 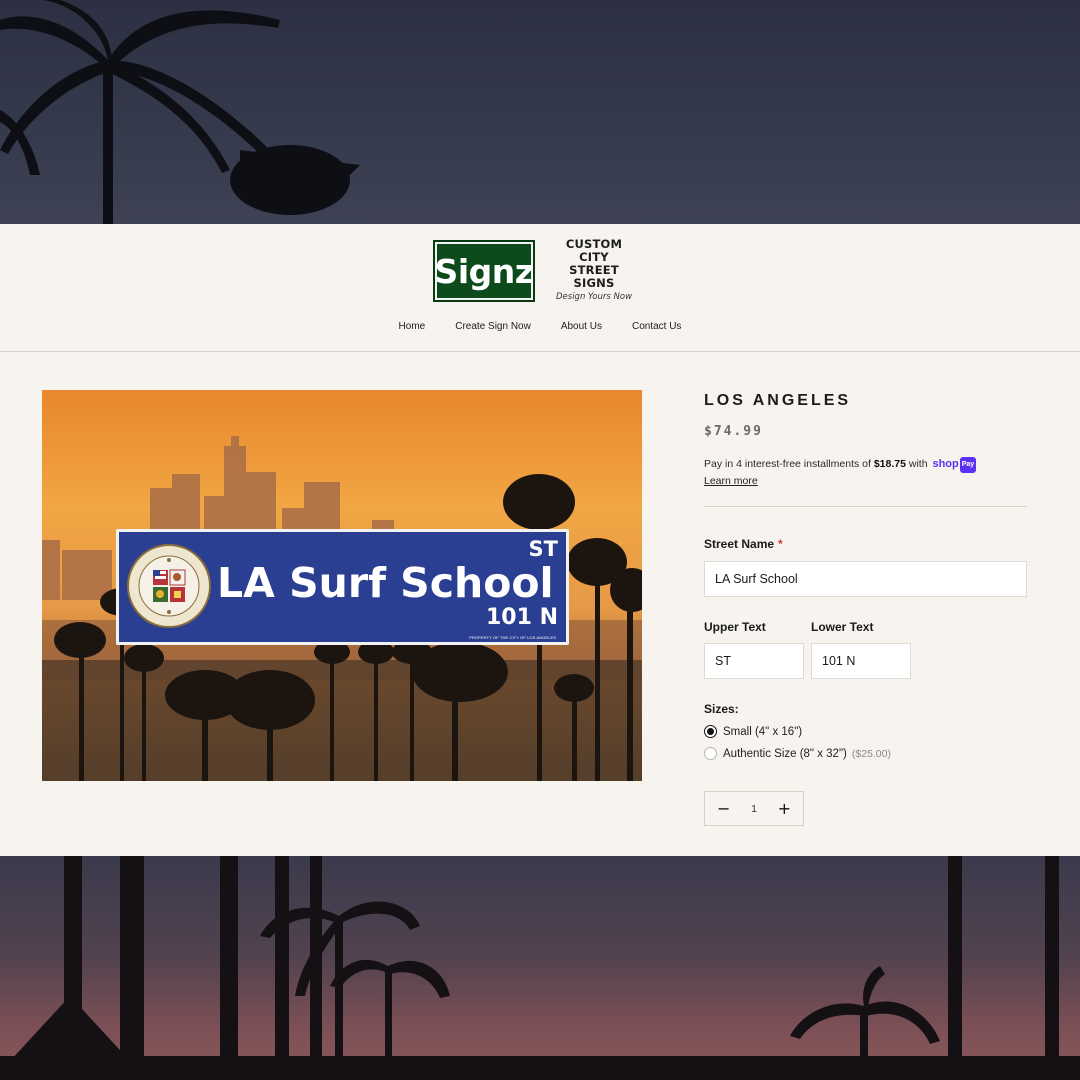 I want to click on nav-item-home: Home, so click(x=412, y=326).